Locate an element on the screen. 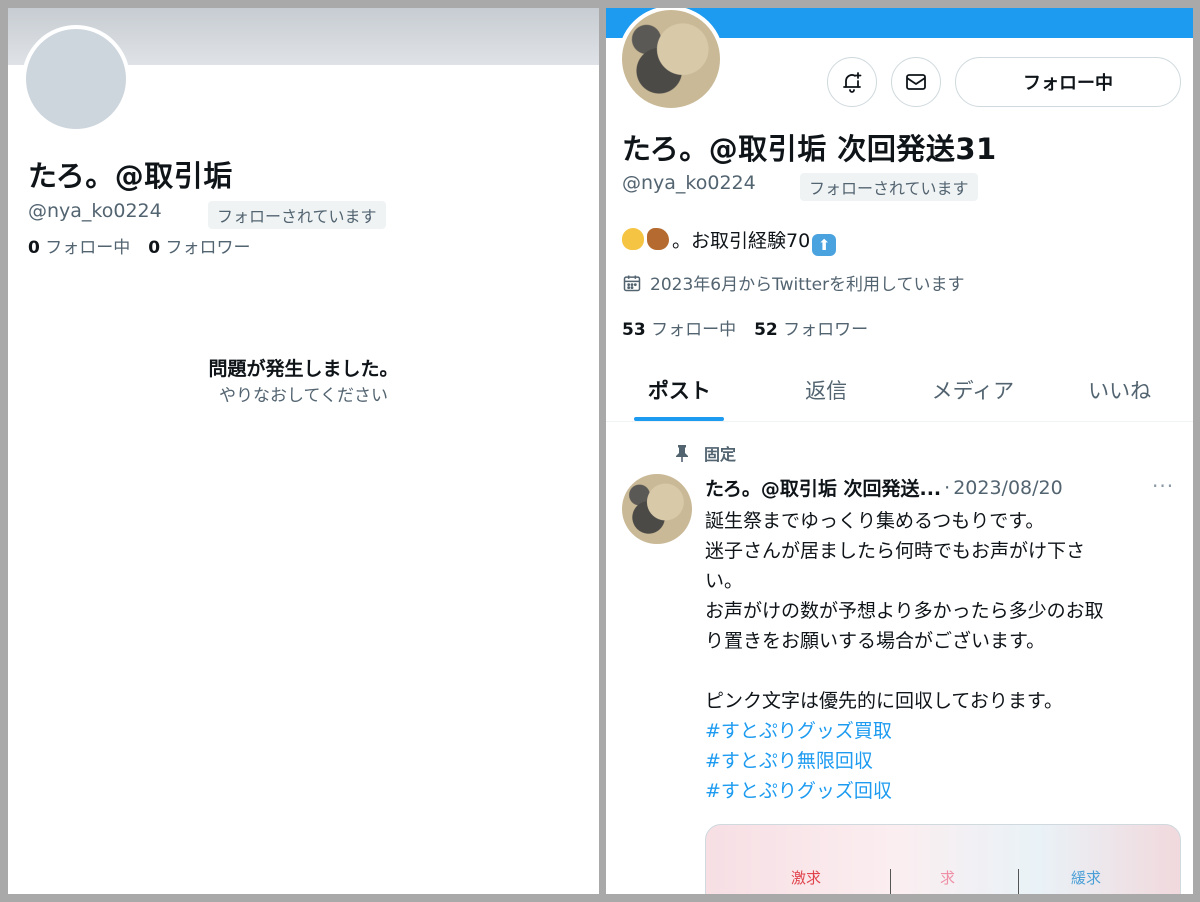  tweet-author-avatar is located at coordinates (657, 509).